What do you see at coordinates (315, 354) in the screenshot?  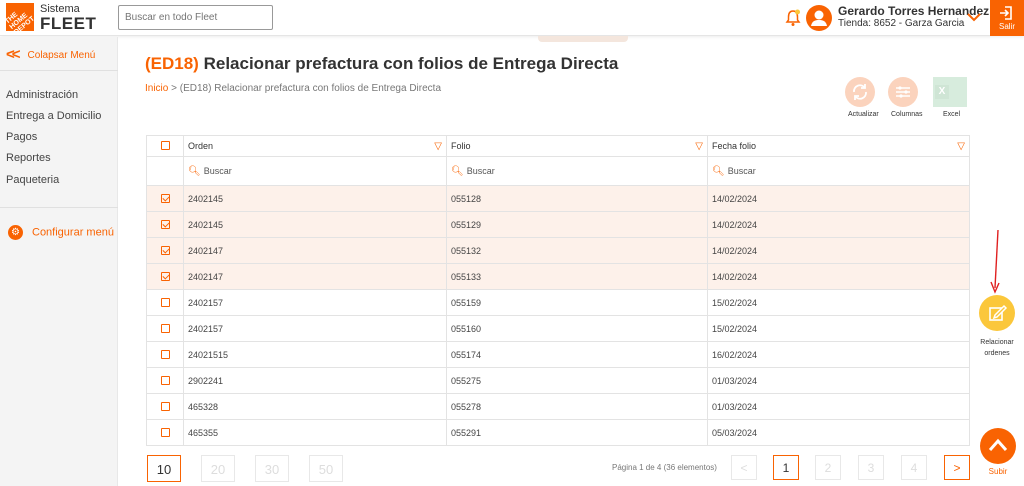 I see `cell-orden: 24021515` at bounding box center [315, 354].